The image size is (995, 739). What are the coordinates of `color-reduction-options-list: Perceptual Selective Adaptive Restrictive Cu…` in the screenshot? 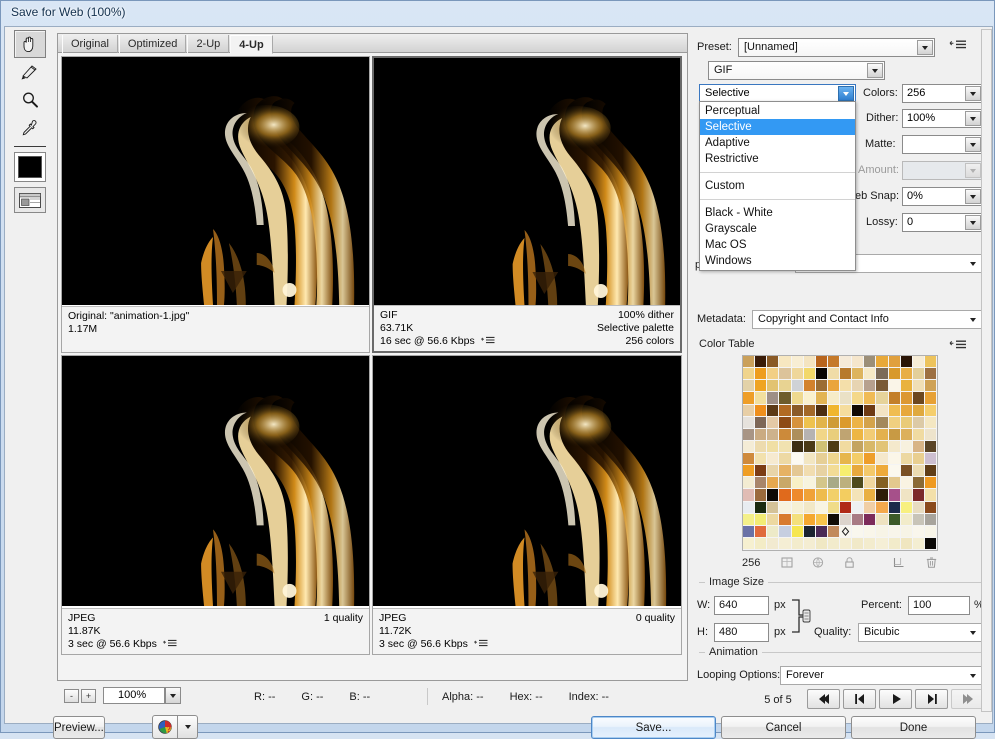 It's located at (777, 186).